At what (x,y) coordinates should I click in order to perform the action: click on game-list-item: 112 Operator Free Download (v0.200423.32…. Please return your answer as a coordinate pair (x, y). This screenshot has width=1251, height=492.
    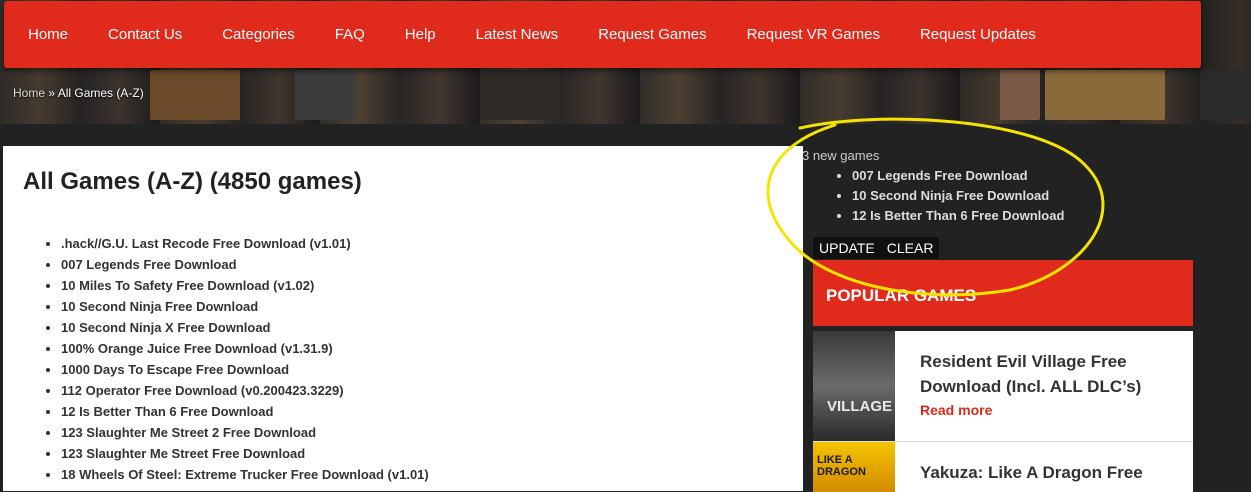
    Looking at the image, I should click on (245, 390).